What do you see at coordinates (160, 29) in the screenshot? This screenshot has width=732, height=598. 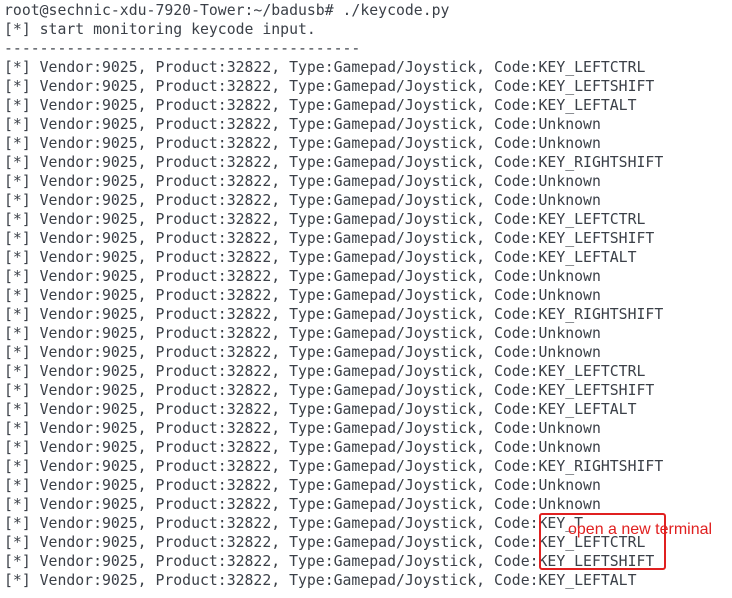 I see `start-message: [*] start monitoring keycode input.` at bounding box center [160, 29].